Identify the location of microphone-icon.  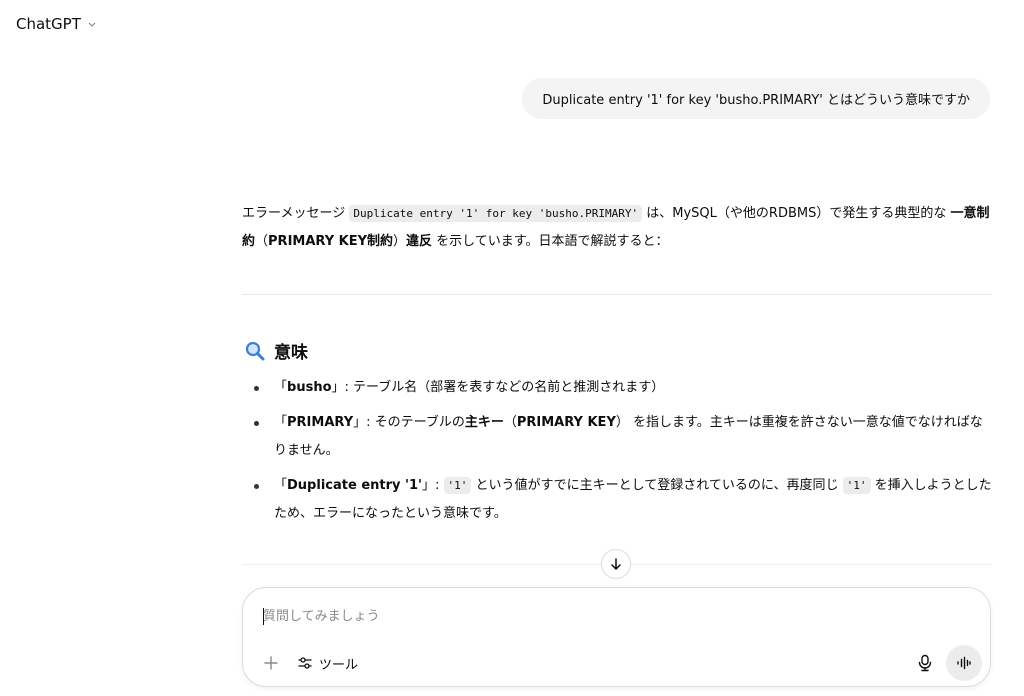
(925, 663).